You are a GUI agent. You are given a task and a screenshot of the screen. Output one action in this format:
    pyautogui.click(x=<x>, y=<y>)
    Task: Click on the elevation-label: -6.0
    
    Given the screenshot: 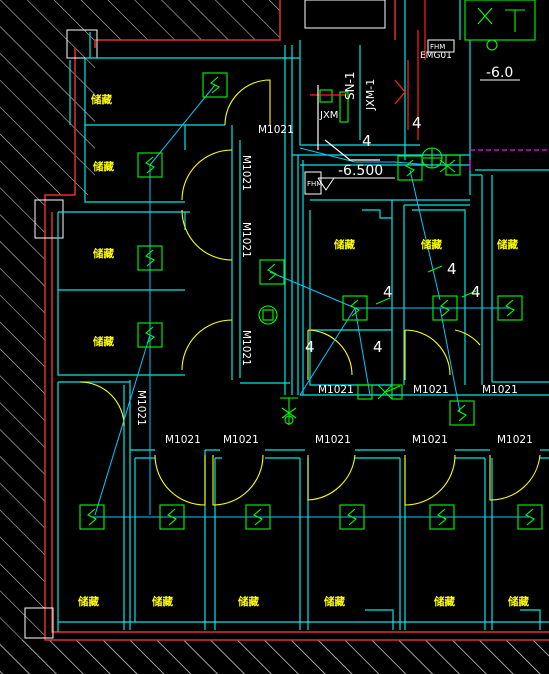 What is the action you would take?
    pyautogui.click(x=499, y=73)
    